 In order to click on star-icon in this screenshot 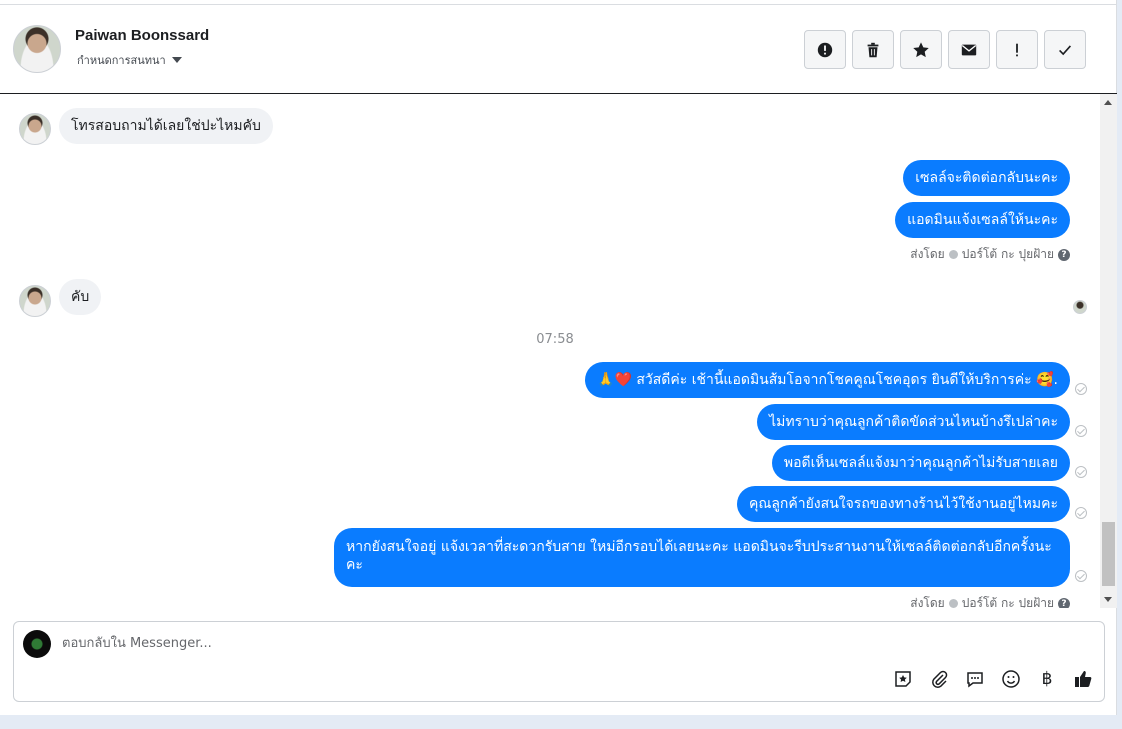, I will do `click(921, 49)`.